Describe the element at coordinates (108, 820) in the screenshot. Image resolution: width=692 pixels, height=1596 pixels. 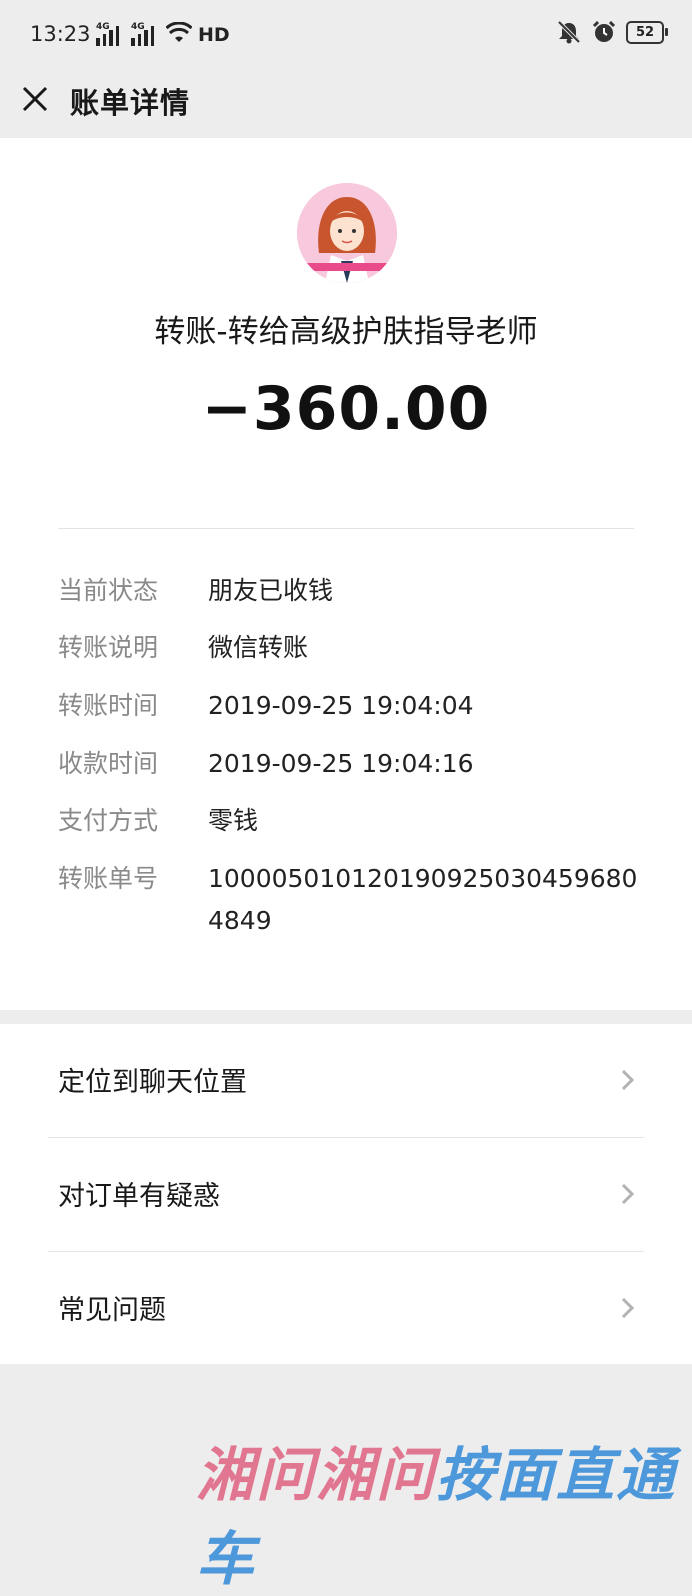
I see `detail-label: 支付方式` at that location.